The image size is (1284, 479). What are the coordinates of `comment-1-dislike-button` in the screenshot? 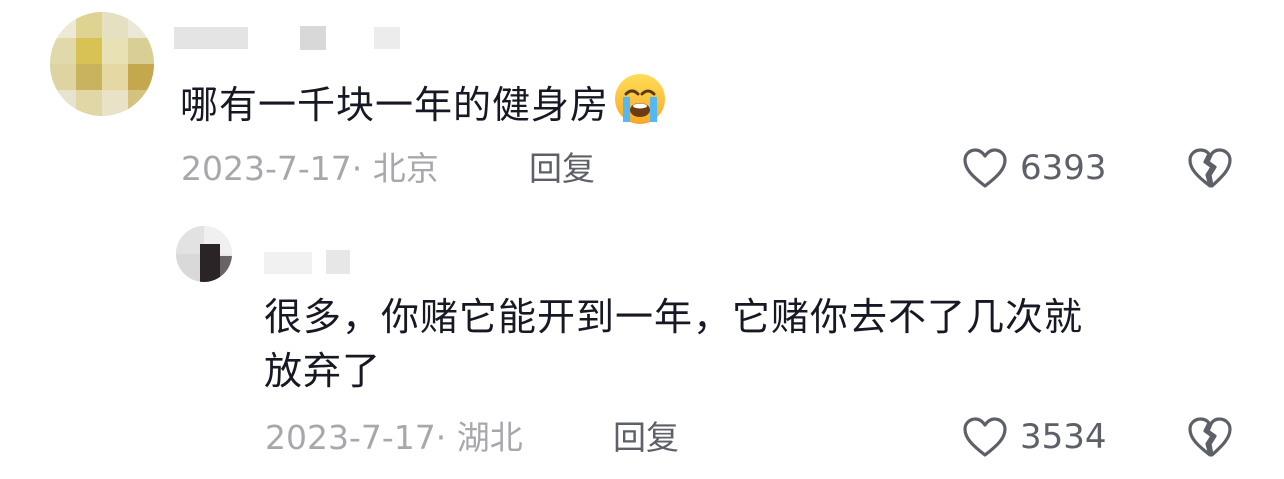 It's located at (1210, 168).